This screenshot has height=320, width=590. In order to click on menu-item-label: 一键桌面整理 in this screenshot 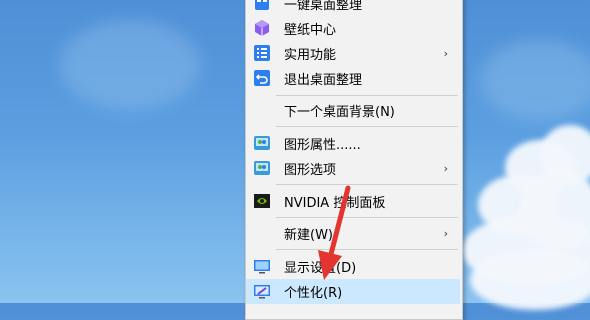, I will do `click(323, 6)`.